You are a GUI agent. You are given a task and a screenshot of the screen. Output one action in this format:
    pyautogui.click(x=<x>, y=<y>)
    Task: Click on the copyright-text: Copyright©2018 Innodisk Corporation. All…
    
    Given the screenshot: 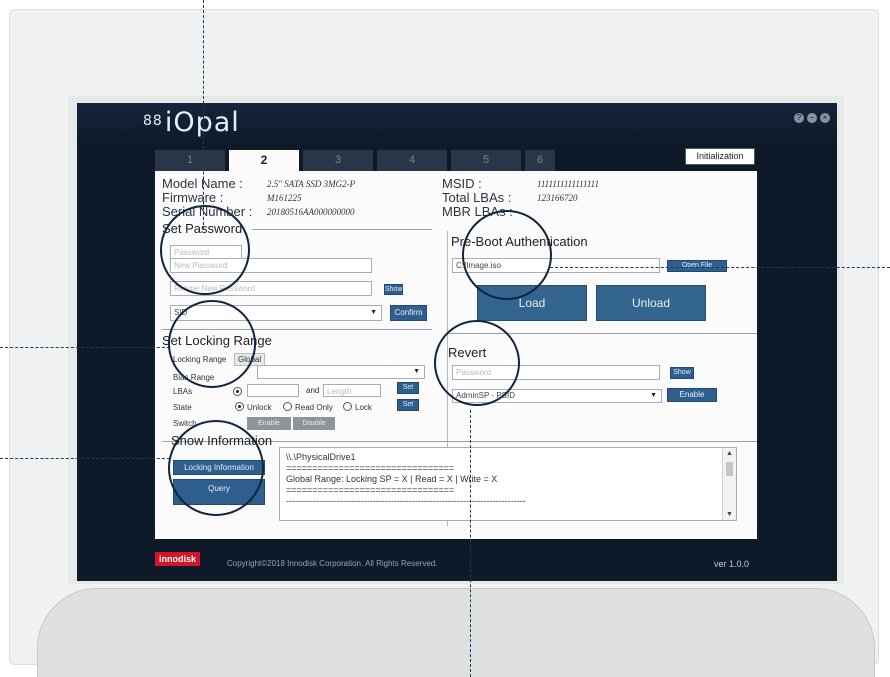 What is the action you would take?
    pyautogui.click(x=332, y=563)
    